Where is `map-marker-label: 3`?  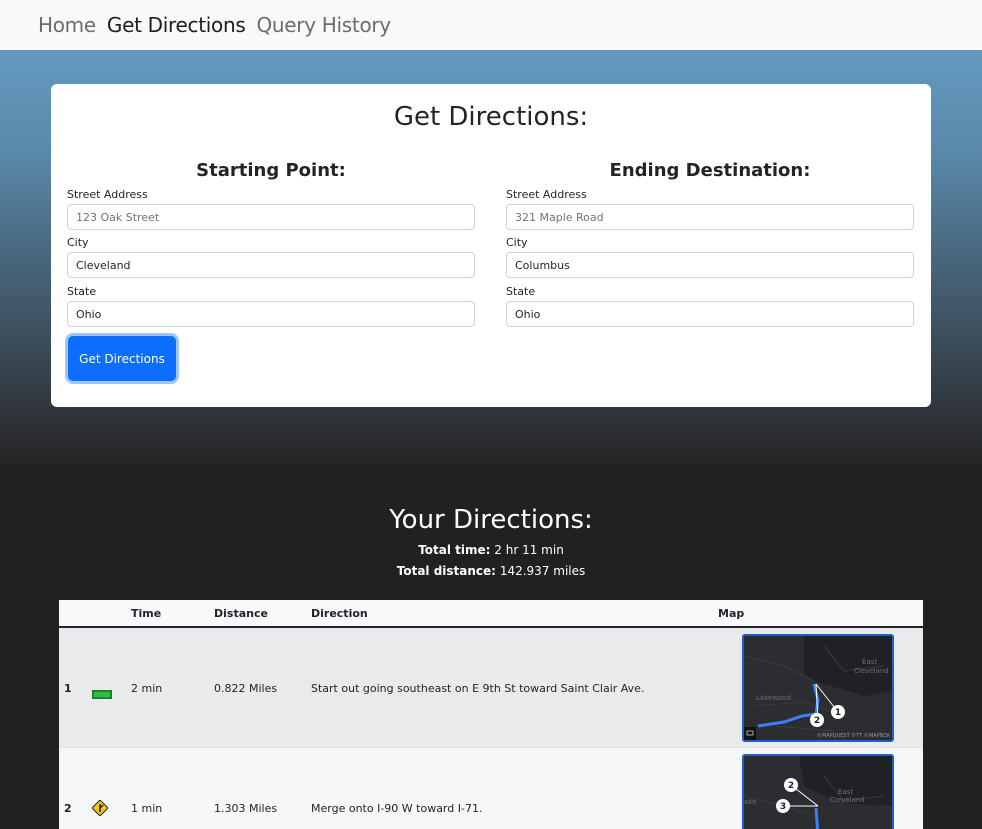 map-marker-label: 3 is located at coordinates (783, 807).